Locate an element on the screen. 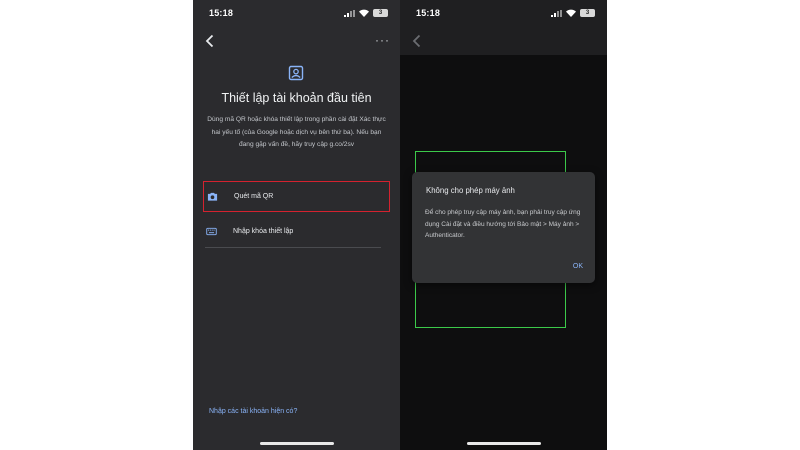 The image size is (800, 450). scan-qr-label: Quét mã QR is located at coordinates (254, 196).